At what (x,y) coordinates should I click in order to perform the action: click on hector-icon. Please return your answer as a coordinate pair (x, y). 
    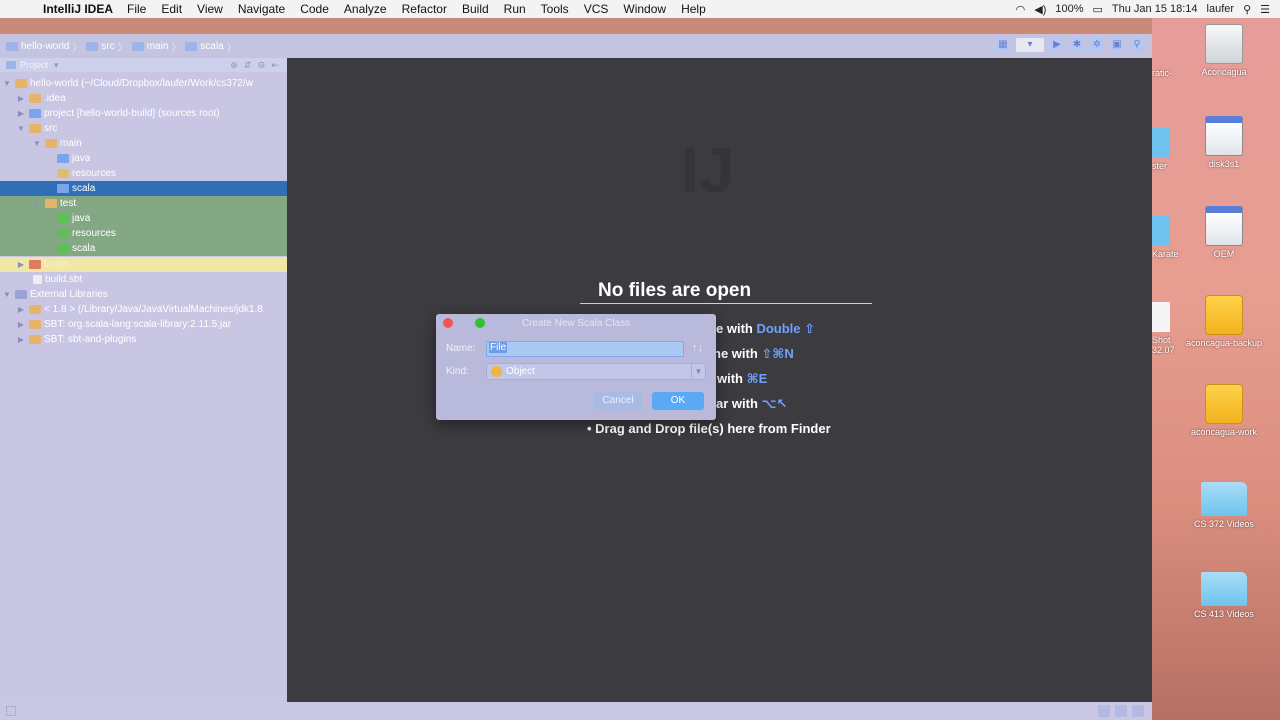
    Looking at the image, I should click on (1138, 711).